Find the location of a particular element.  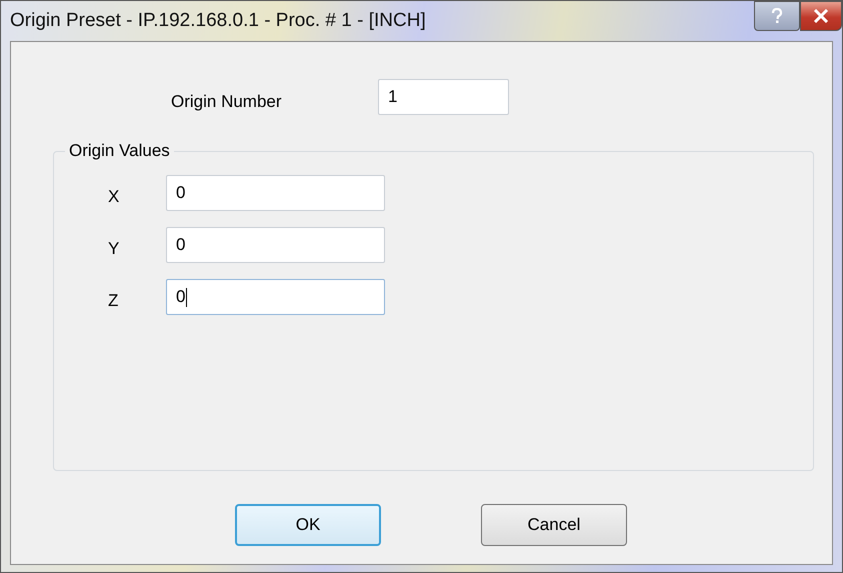

close-button is located at coordinates (821, 16).